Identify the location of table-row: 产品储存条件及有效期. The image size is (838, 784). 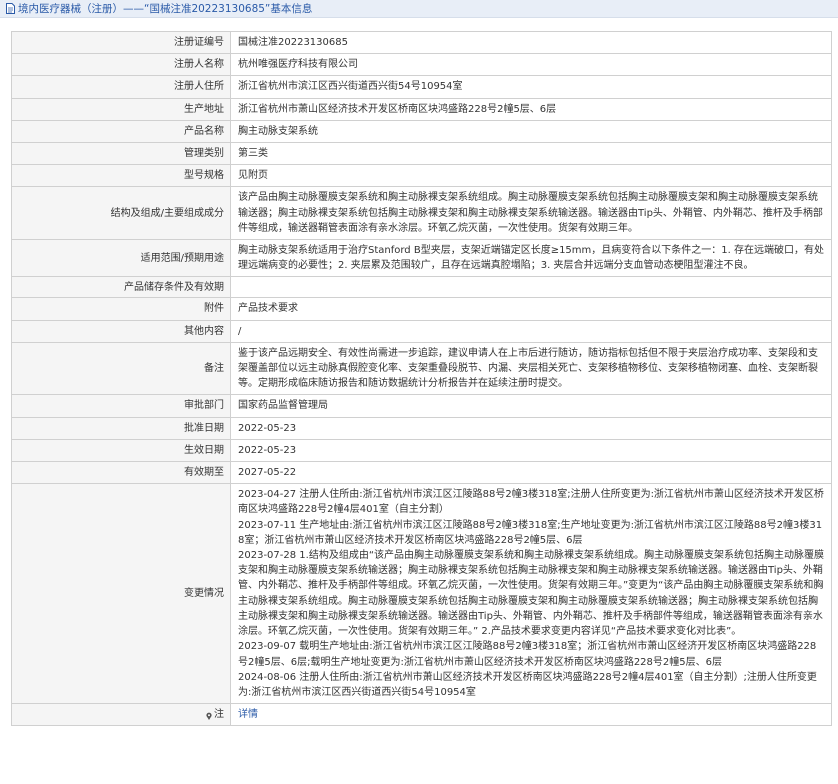
(421, 287).